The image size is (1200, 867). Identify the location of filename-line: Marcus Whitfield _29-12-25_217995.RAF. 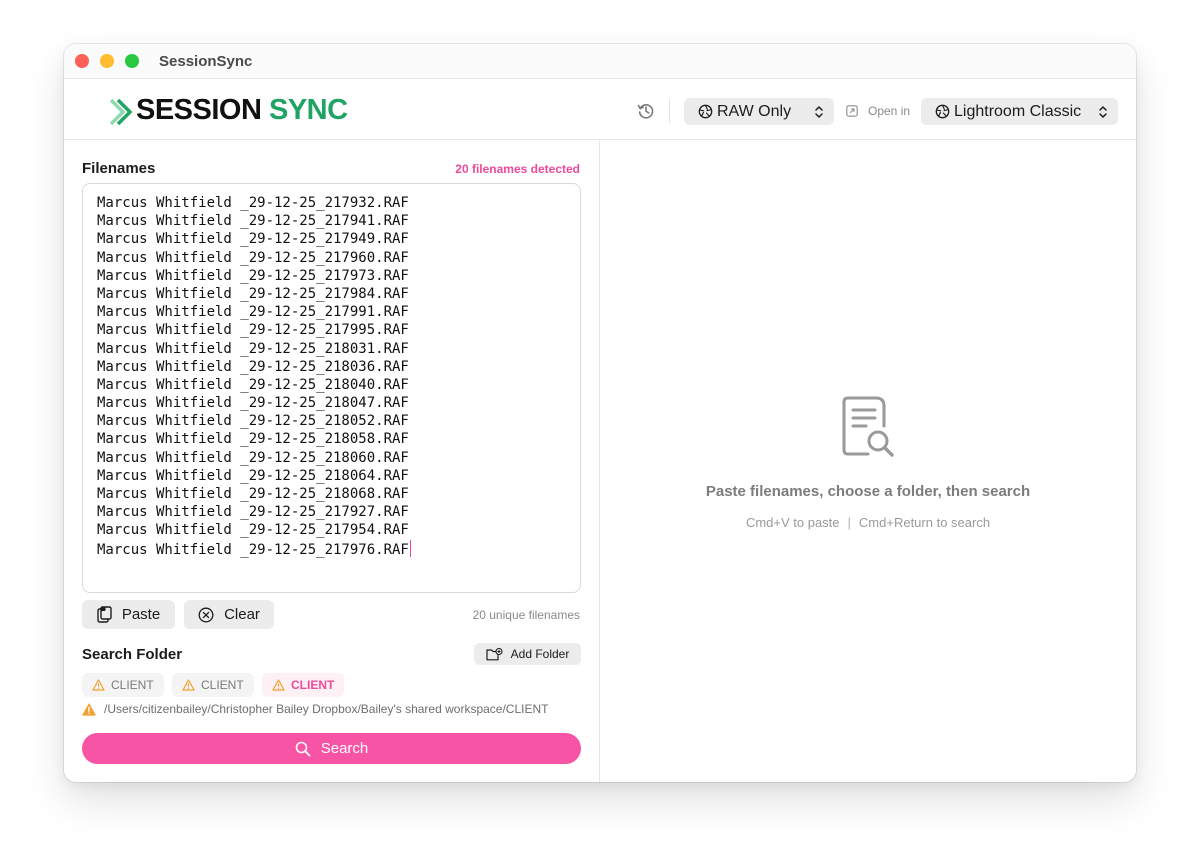
(331, 330).